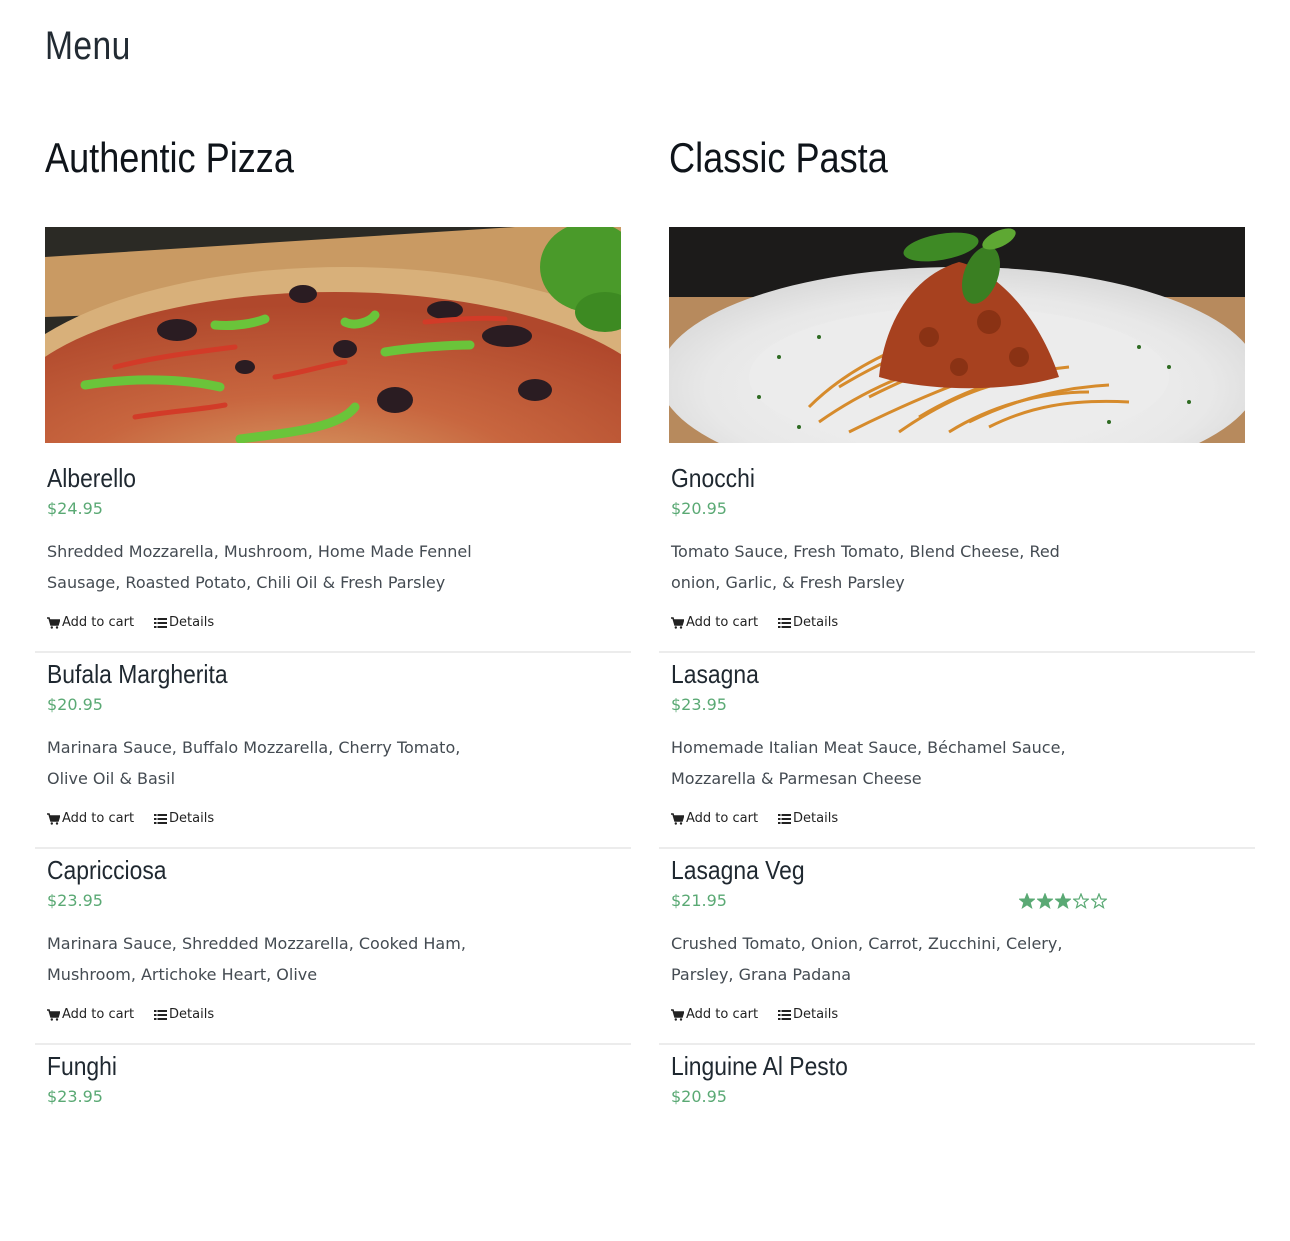 This screenshot has width=1290, height=1241. I want to click on page-title: Menu, so click(88, 46).